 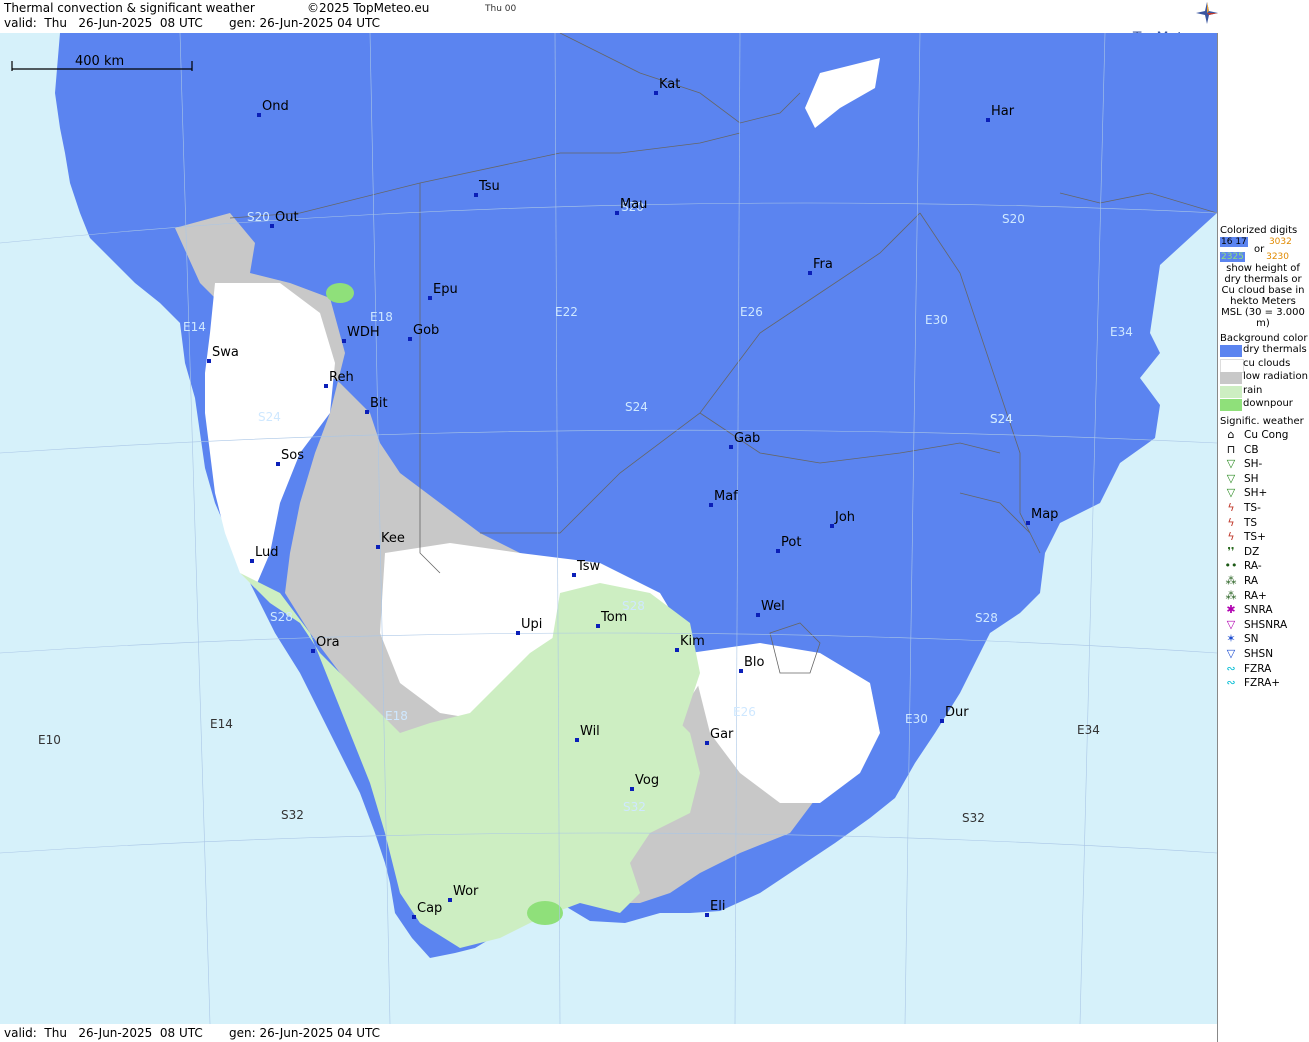 I want to click on shower-light-icon: ▽, so click(x=1231, y=464).